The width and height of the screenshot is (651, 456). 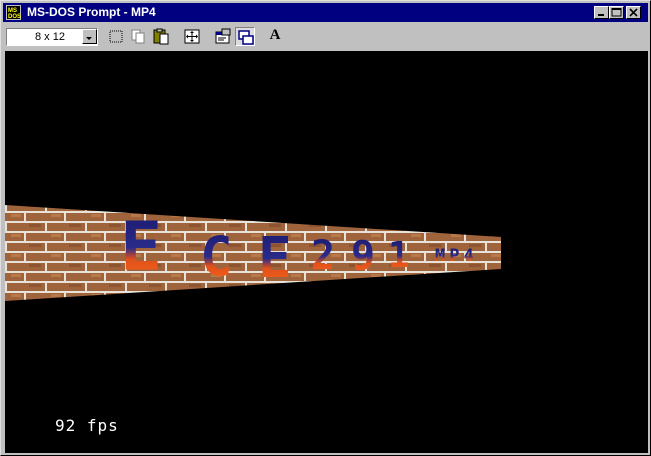 I want to click on maximize-button, so click(x=616, y=12).